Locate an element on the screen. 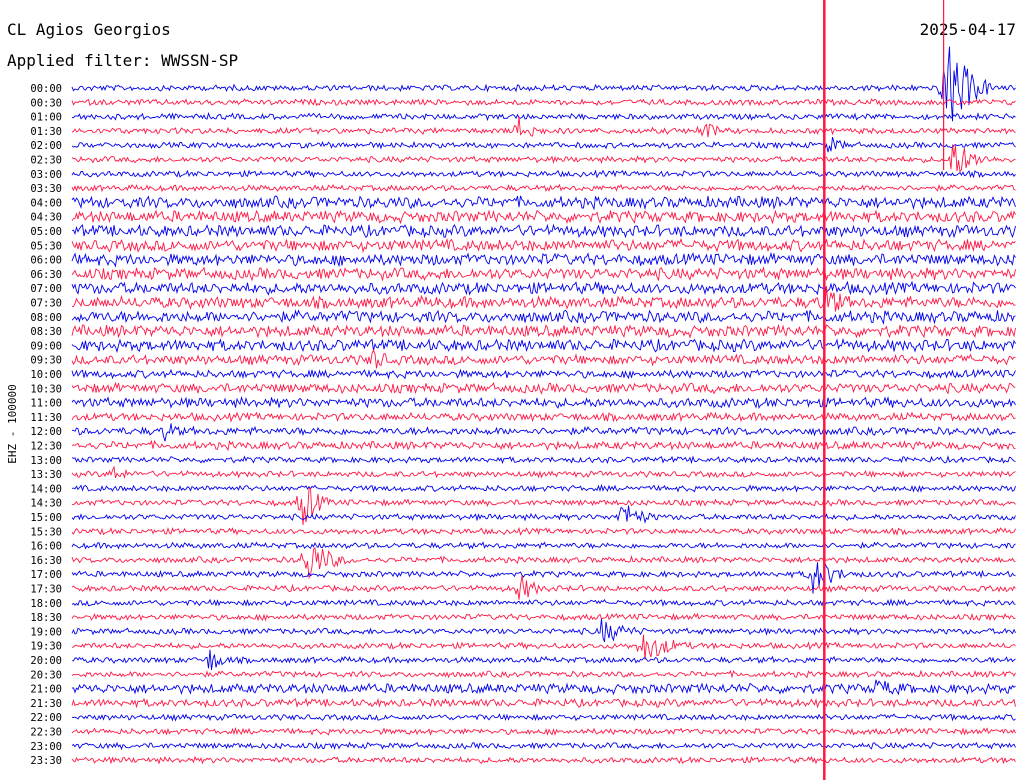 The width and height of the screenshot is (1024, 780). time-tick-label: 07:00 is located at coordinates (46, 289).